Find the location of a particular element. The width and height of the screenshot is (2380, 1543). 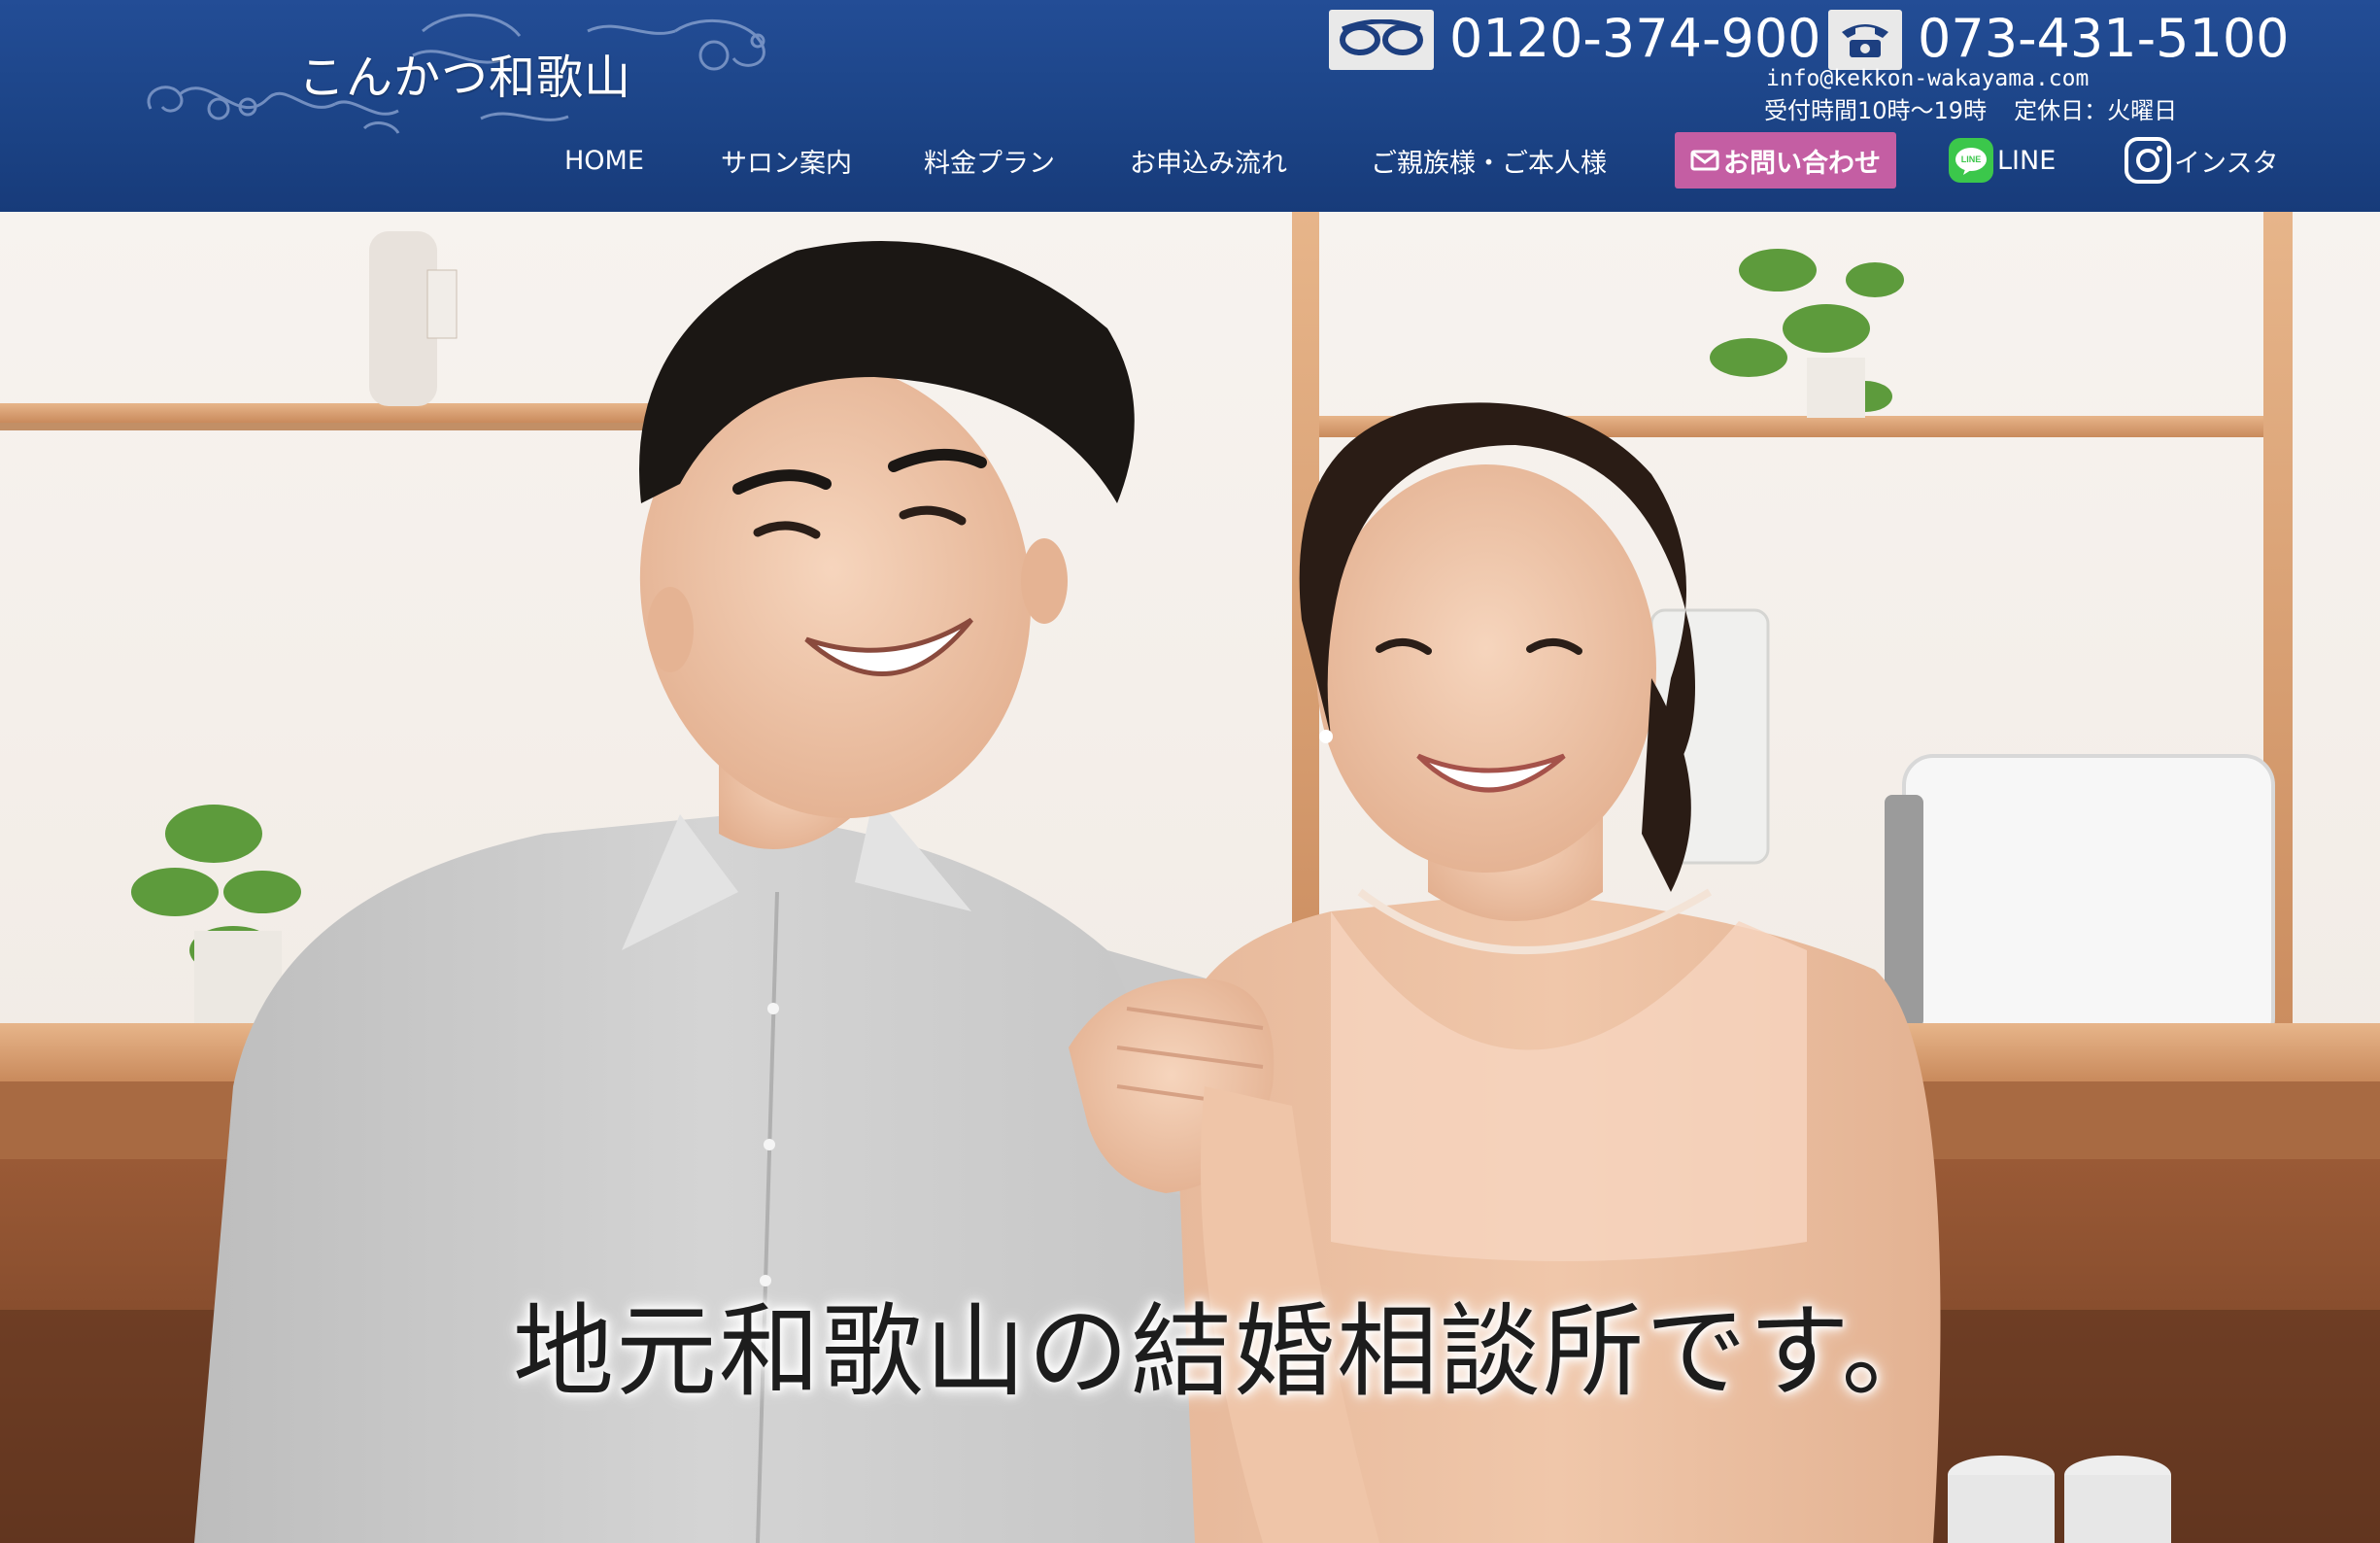

nav-contact-label: お問い合わせ is located at coordinates (1802, 163).